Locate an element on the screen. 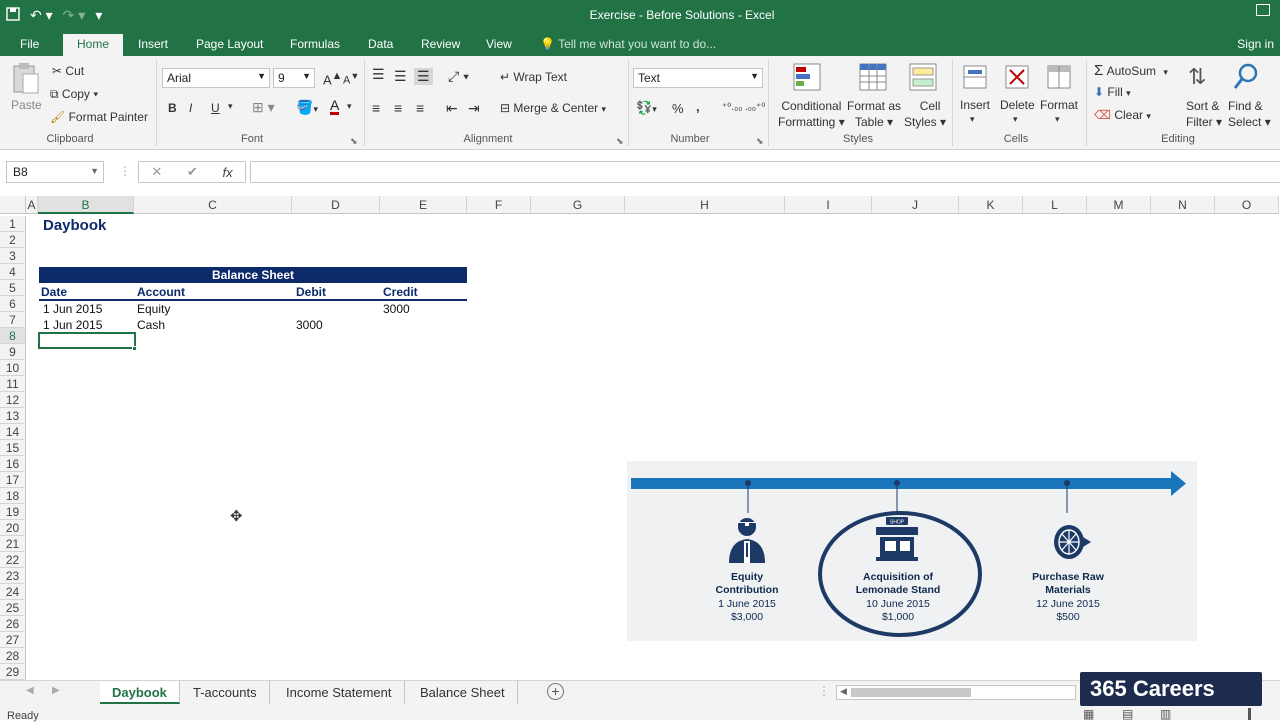 The image size is (1280, 722). header-credit: Credit is located at coordinates (400, 292).